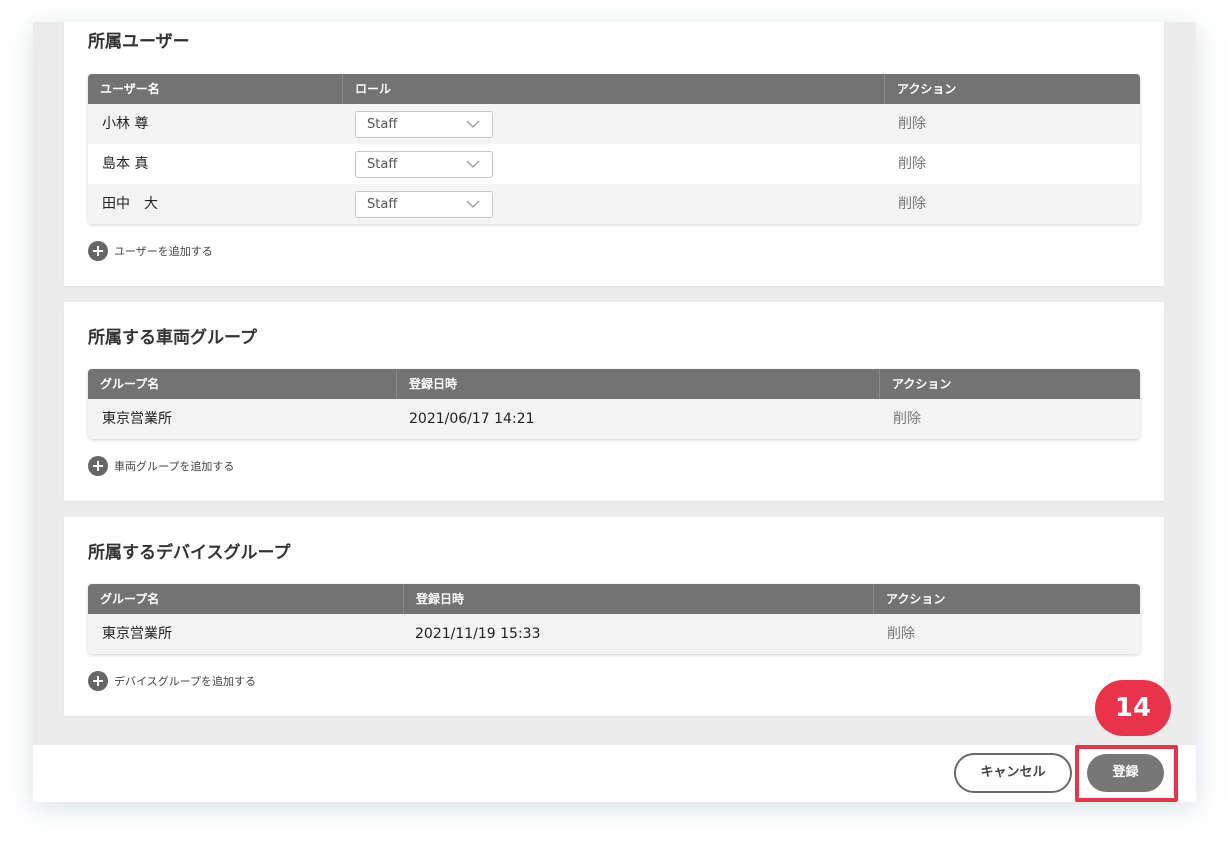  Describe the element at coordinates (366, 89) in the screenshot. I see `column-header-role: ロール` at that location.